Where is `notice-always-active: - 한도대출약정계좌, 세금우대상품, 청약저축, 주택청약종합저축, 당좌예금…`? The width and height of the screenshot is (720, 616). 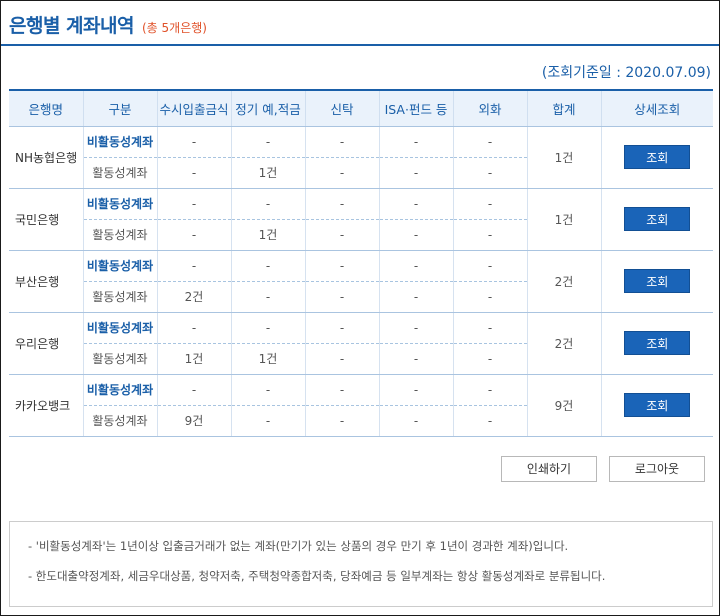
notice-always-active: - 한도대출약정계좌, 세금우대상품, 청약저축, 주택청약종합저축, 당좌예금… is located at coordinates (317, 576).